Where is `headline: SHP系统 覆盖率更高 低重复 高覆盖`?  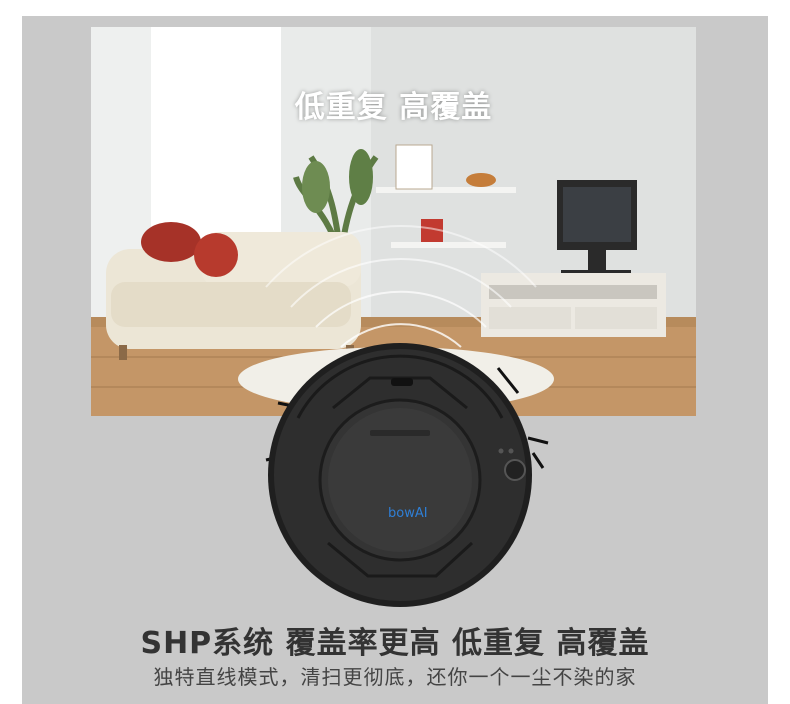 headline: SHP系统 覆盖率更高 低重复 高覆盖 is located at coordinates (395, 643).